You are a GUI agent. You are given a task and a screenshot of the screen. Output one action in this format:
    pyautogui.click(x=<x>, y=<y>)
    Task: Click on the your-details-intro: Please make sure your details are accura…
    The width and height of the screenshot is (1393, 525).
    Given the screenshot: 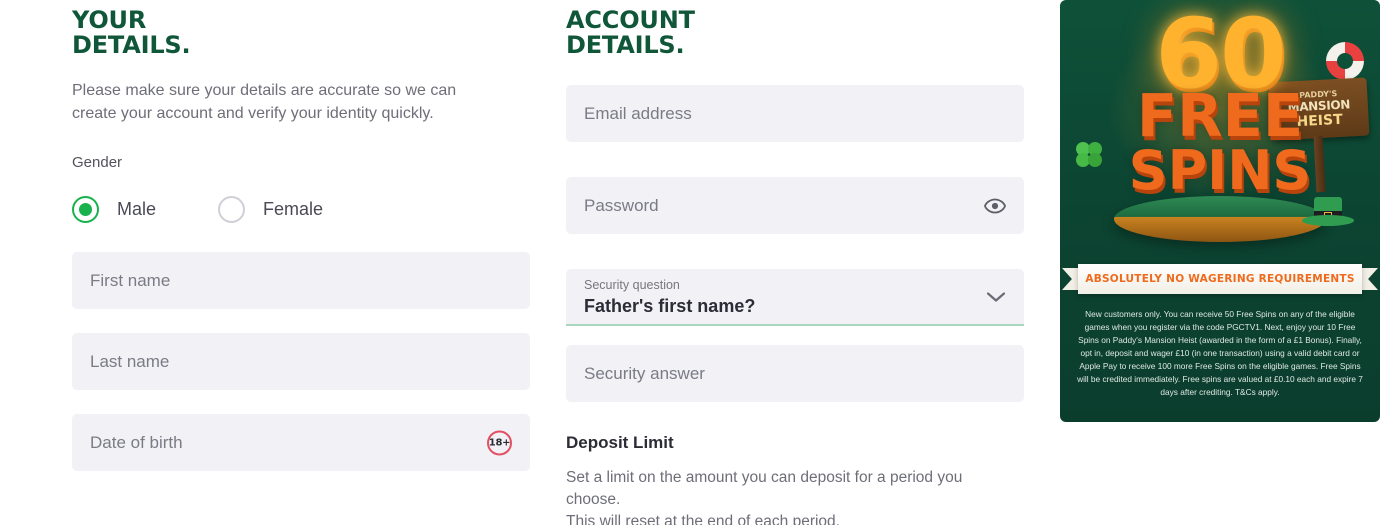 What is the action you would take?
    pyautogui.click(x=264, y=102)
    